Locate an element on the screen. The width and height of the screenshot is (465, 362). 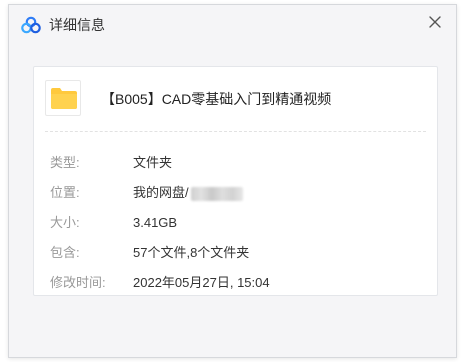
type-label: 类型: is located at coordinates (65, 162).